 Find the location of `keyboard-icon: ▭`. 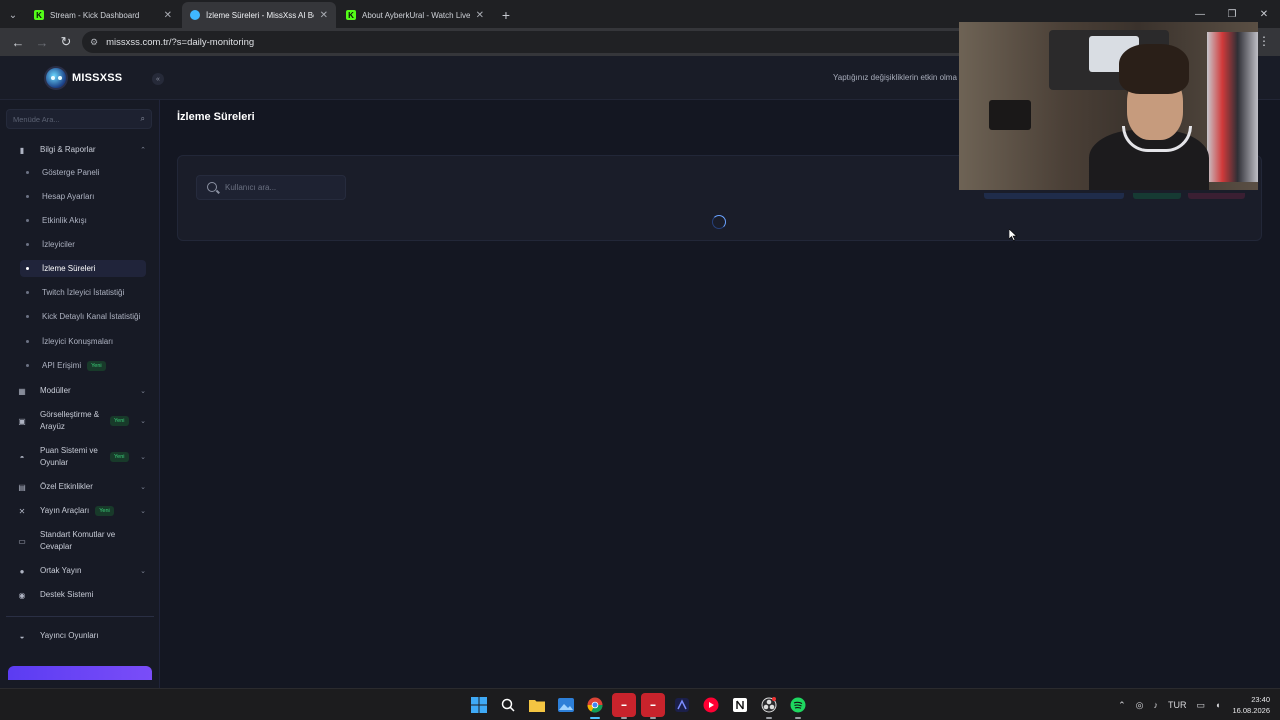

keyboard-icon: ▭ is located at coordinates (22, 541).